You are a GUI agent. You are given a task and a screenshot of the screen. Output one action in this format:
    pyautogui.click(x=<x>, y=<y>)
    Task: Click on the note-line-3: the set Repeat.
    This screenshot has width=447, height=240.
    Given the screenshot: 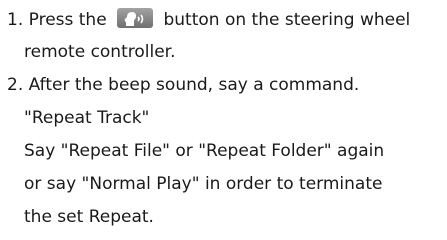 What is the action you would take?
    pyautogui.click(x=89, y=217)
    